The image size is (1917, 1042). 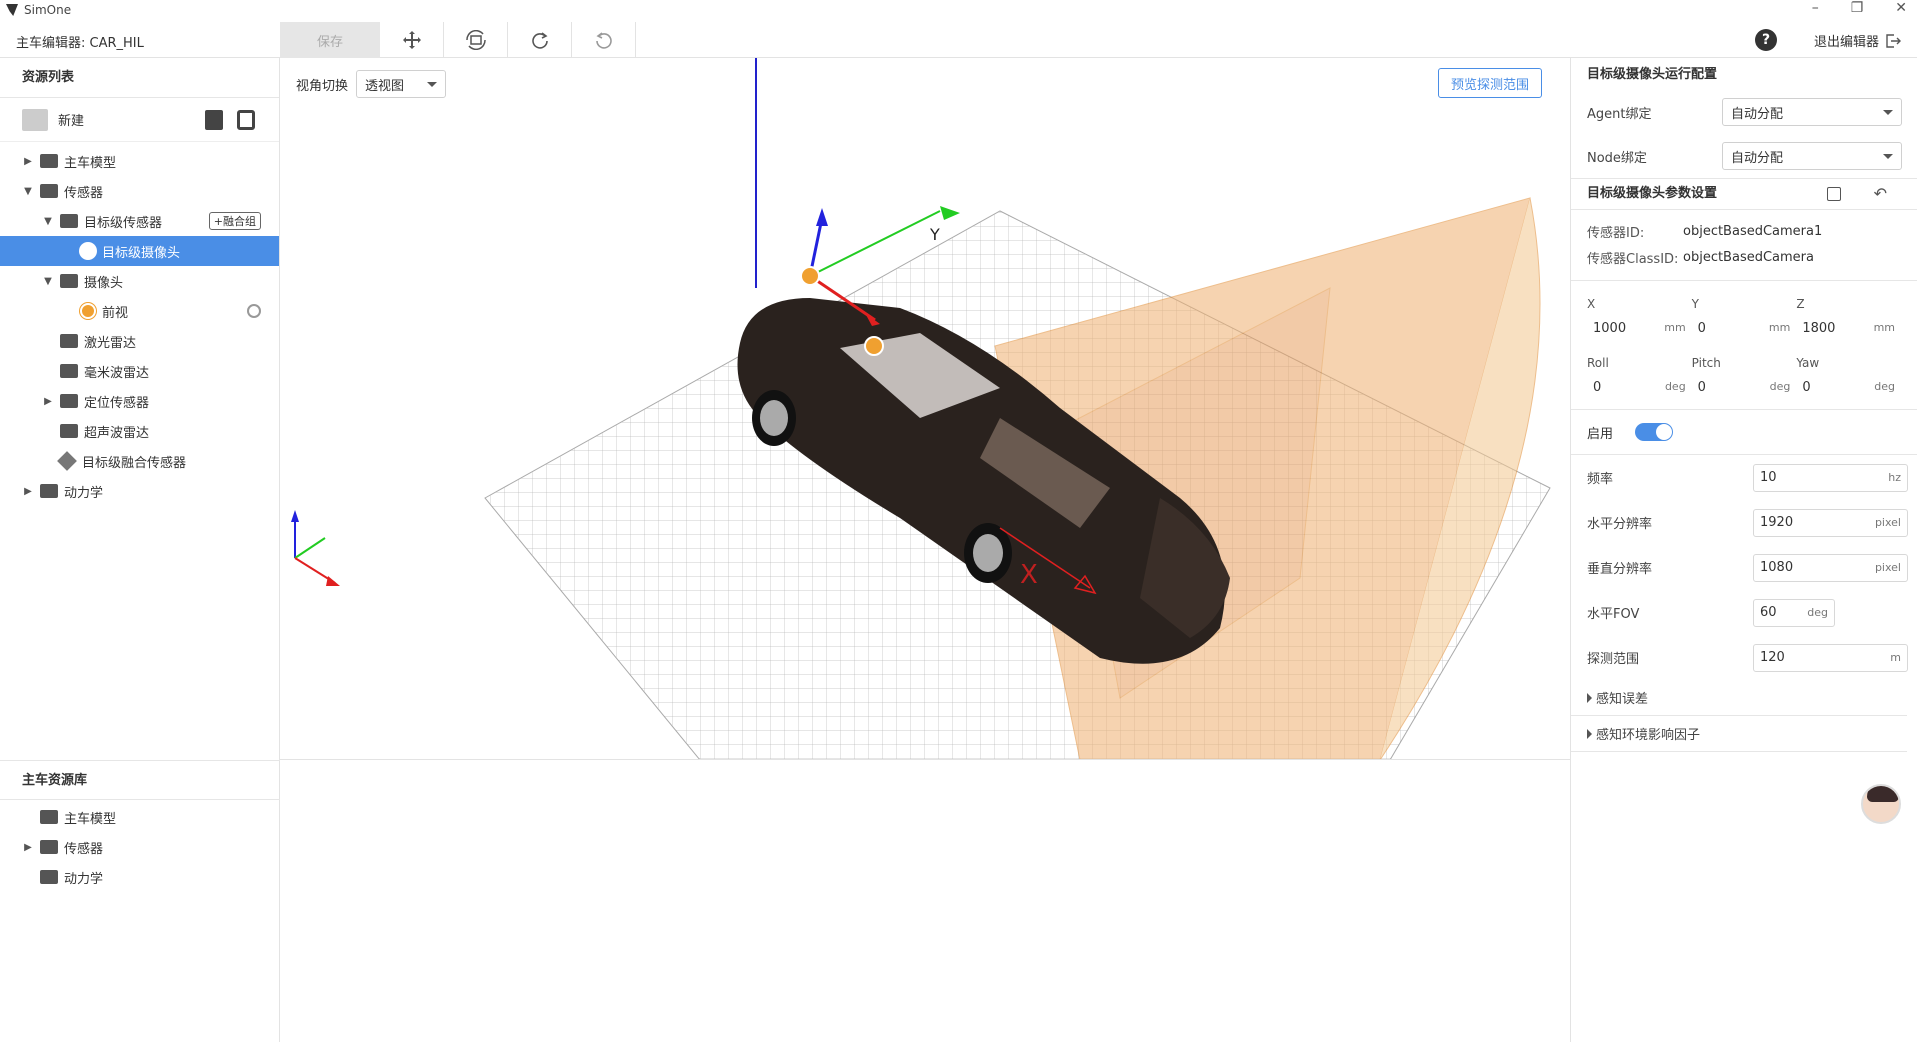 I want to click on tree-item-lidar: 激光雷达, so click(x=139, y=341).